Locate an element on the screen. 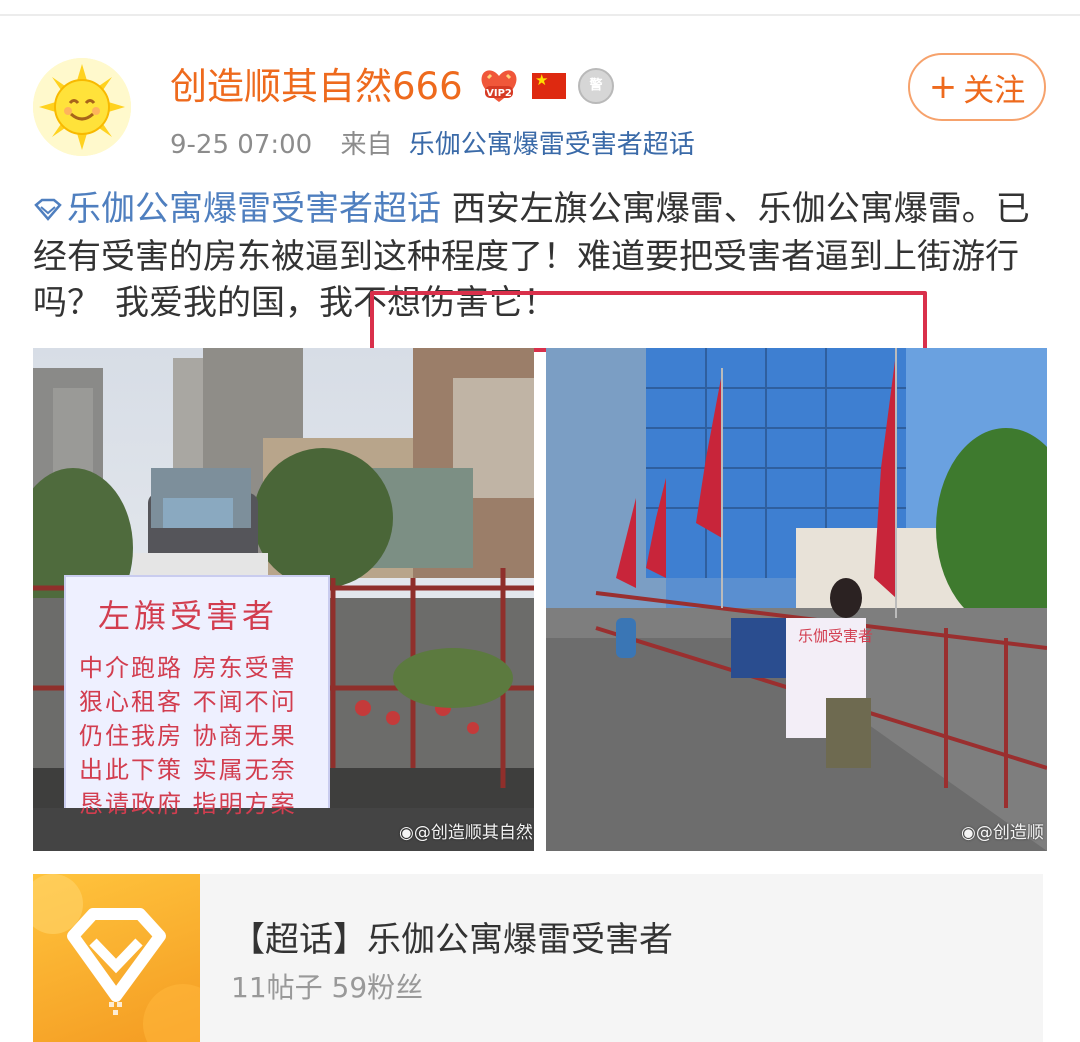 The width and height of the screenshot is (1080, 1042). sign-line: 狠心租客 不闻不问 is located at coordinates (188, 702).